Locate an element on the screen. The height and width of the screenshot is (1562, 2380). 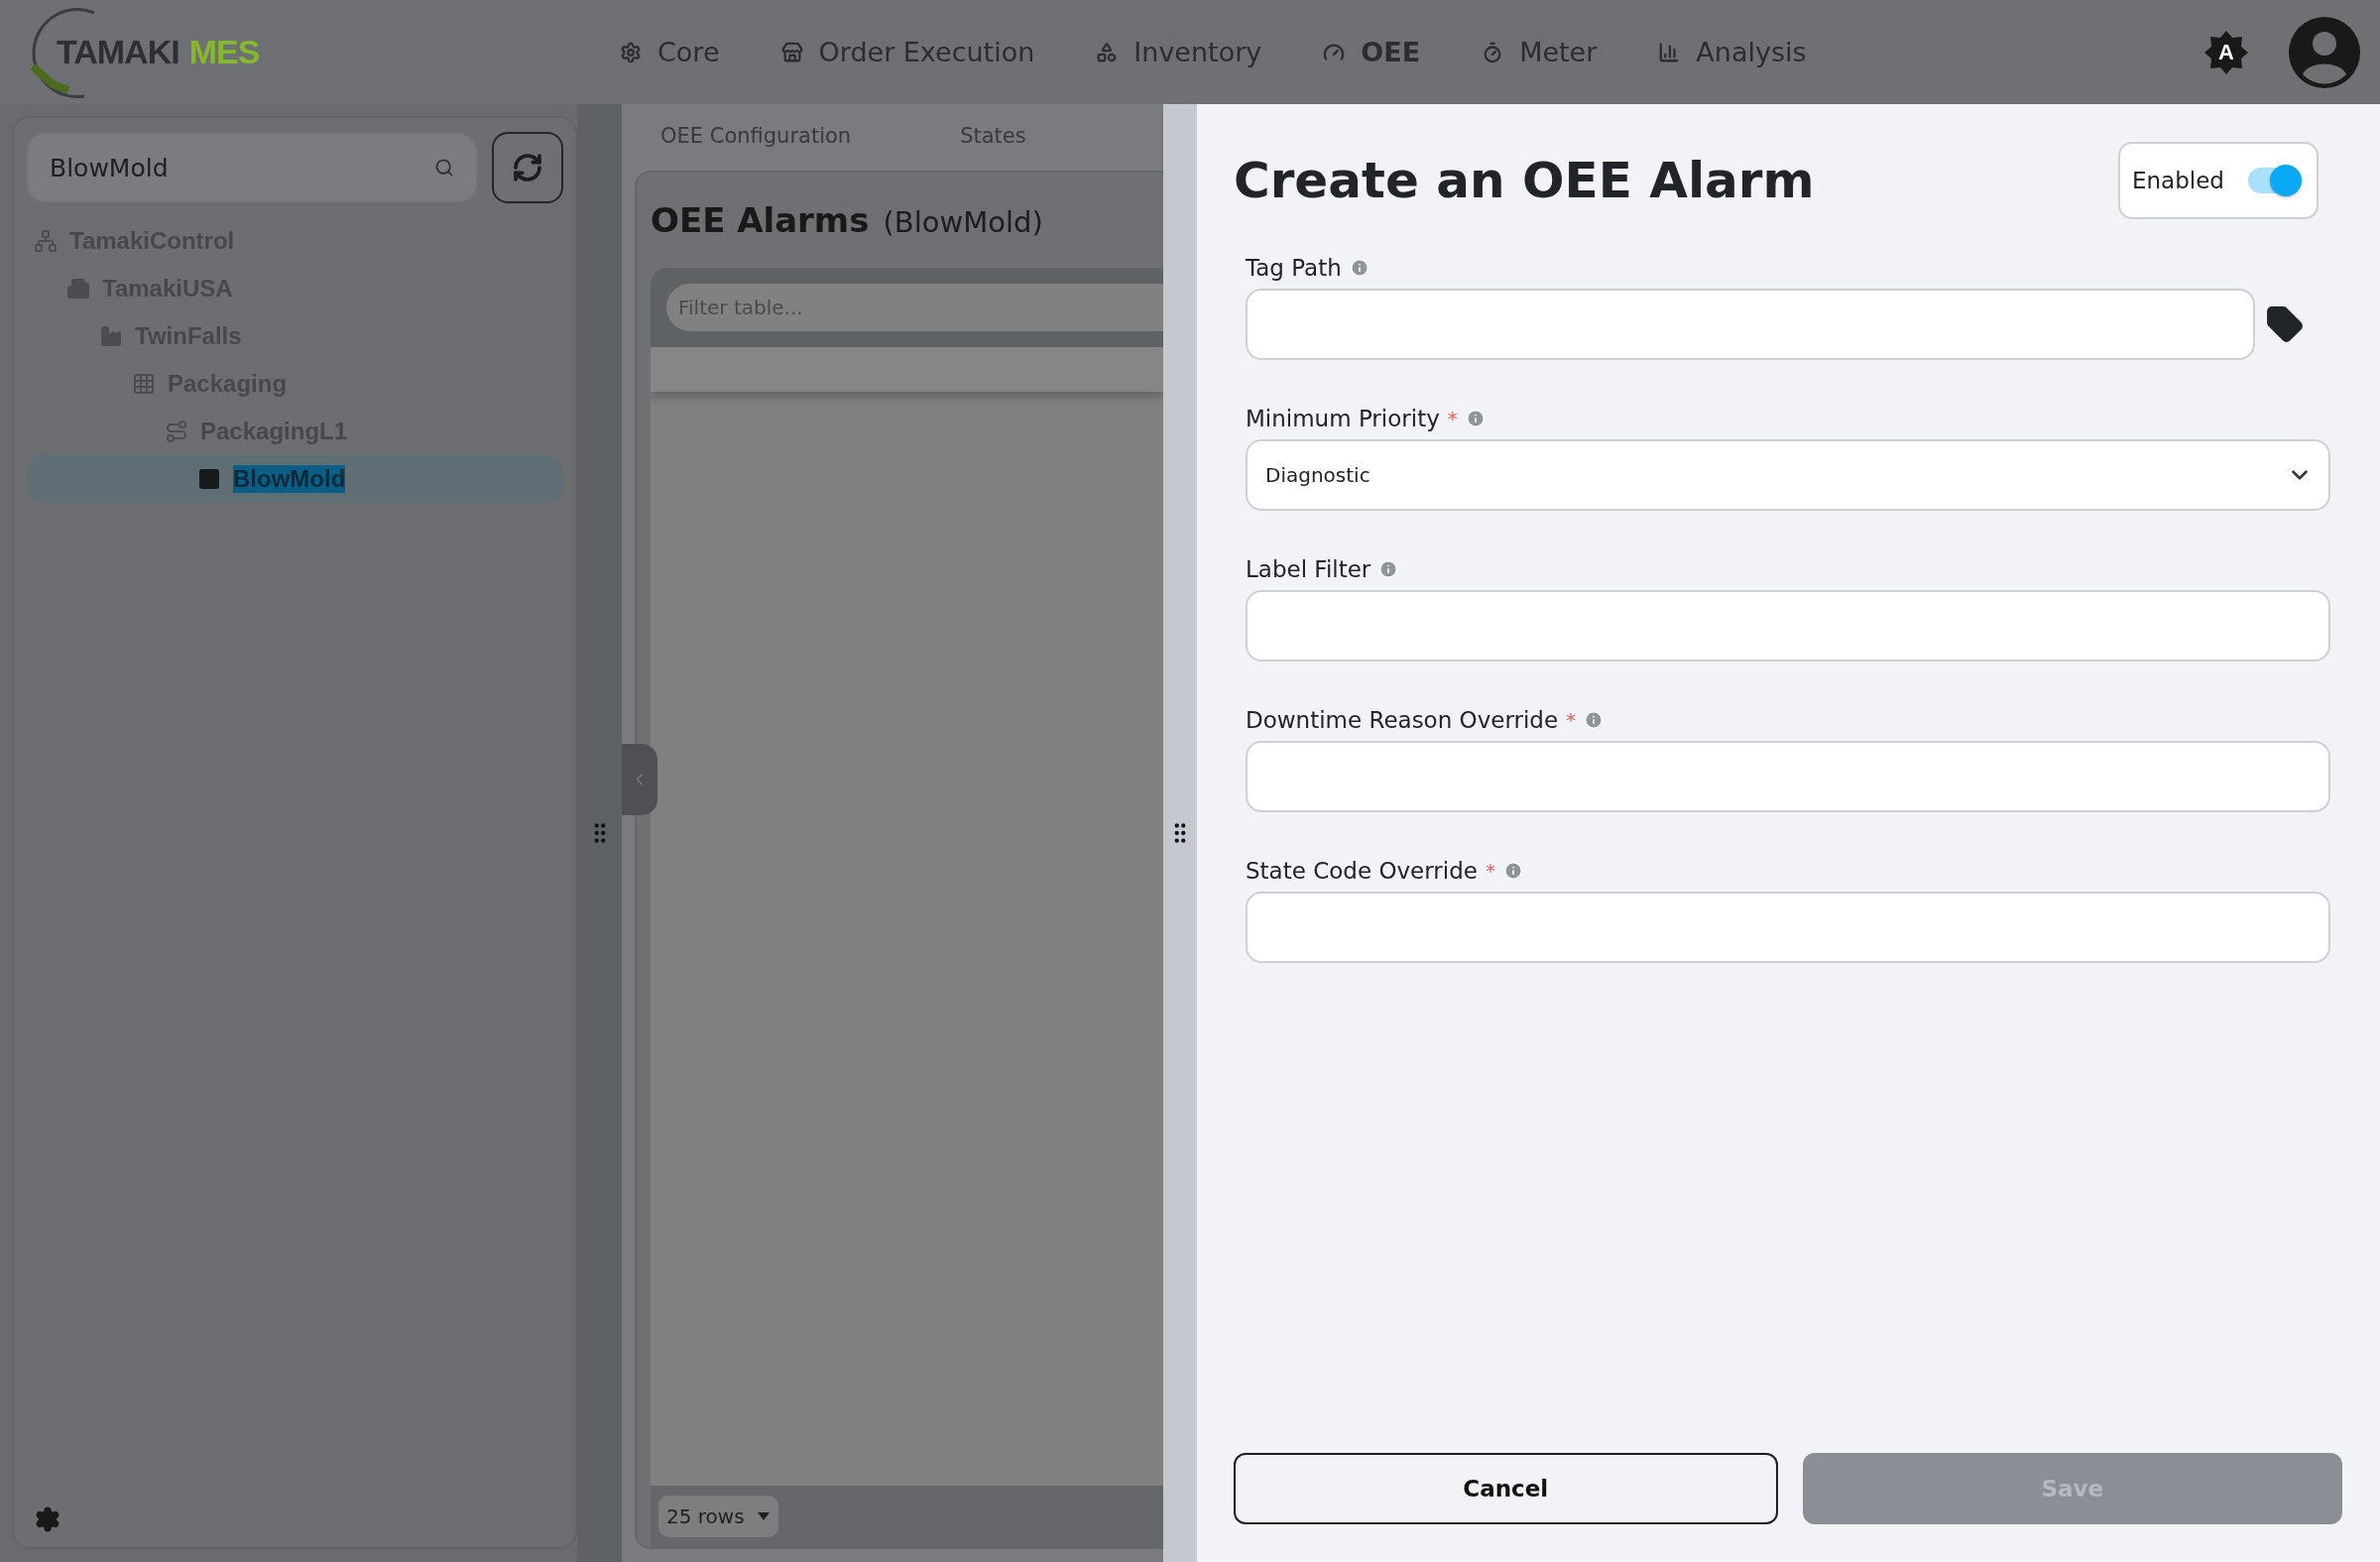
search-icon is located at coordinates (444, 168).